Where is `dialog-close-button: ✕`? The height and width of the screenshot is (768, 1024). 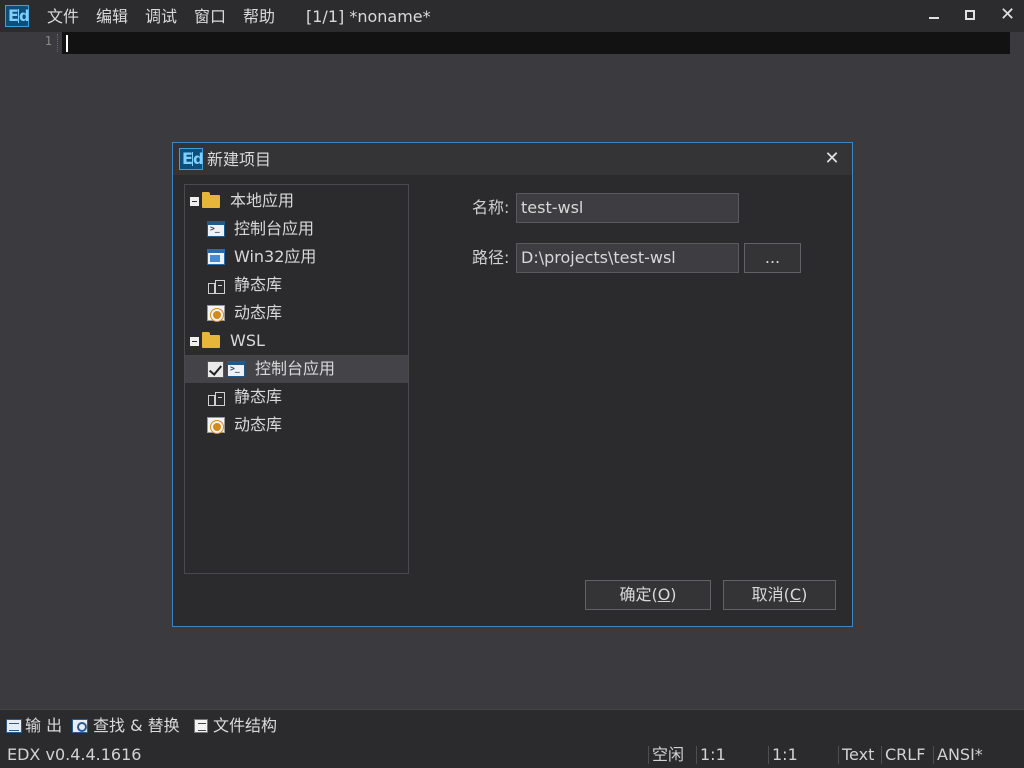 dialog-close-button: ✕ is located at coordinates (832, 159).